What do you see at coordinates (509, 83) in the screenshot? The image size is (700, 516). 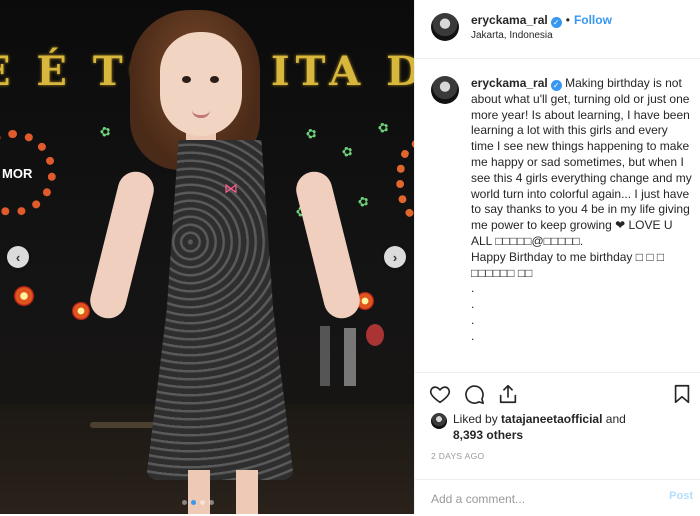 I see `caption-username: eryckama_ral` at bounding box center [509, 83].